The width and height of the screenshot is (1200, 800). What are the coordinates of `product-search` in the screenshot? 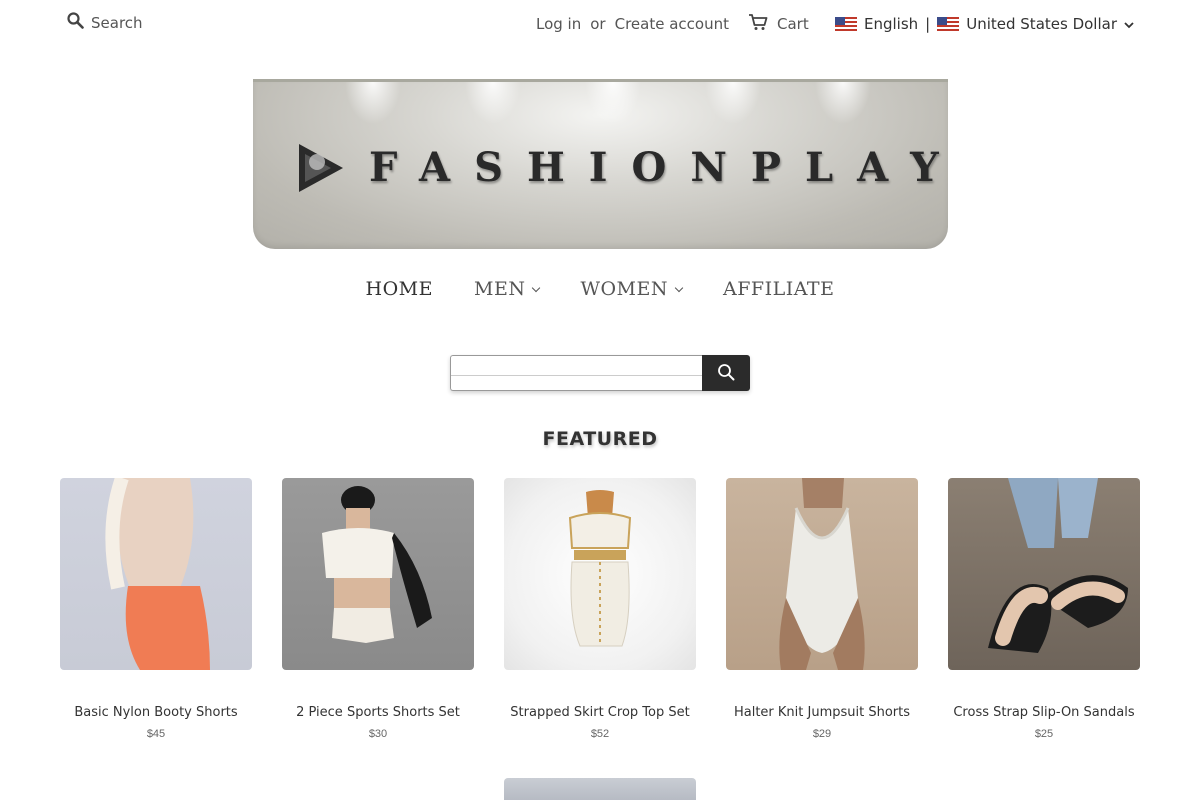 It's located at (600, 373).